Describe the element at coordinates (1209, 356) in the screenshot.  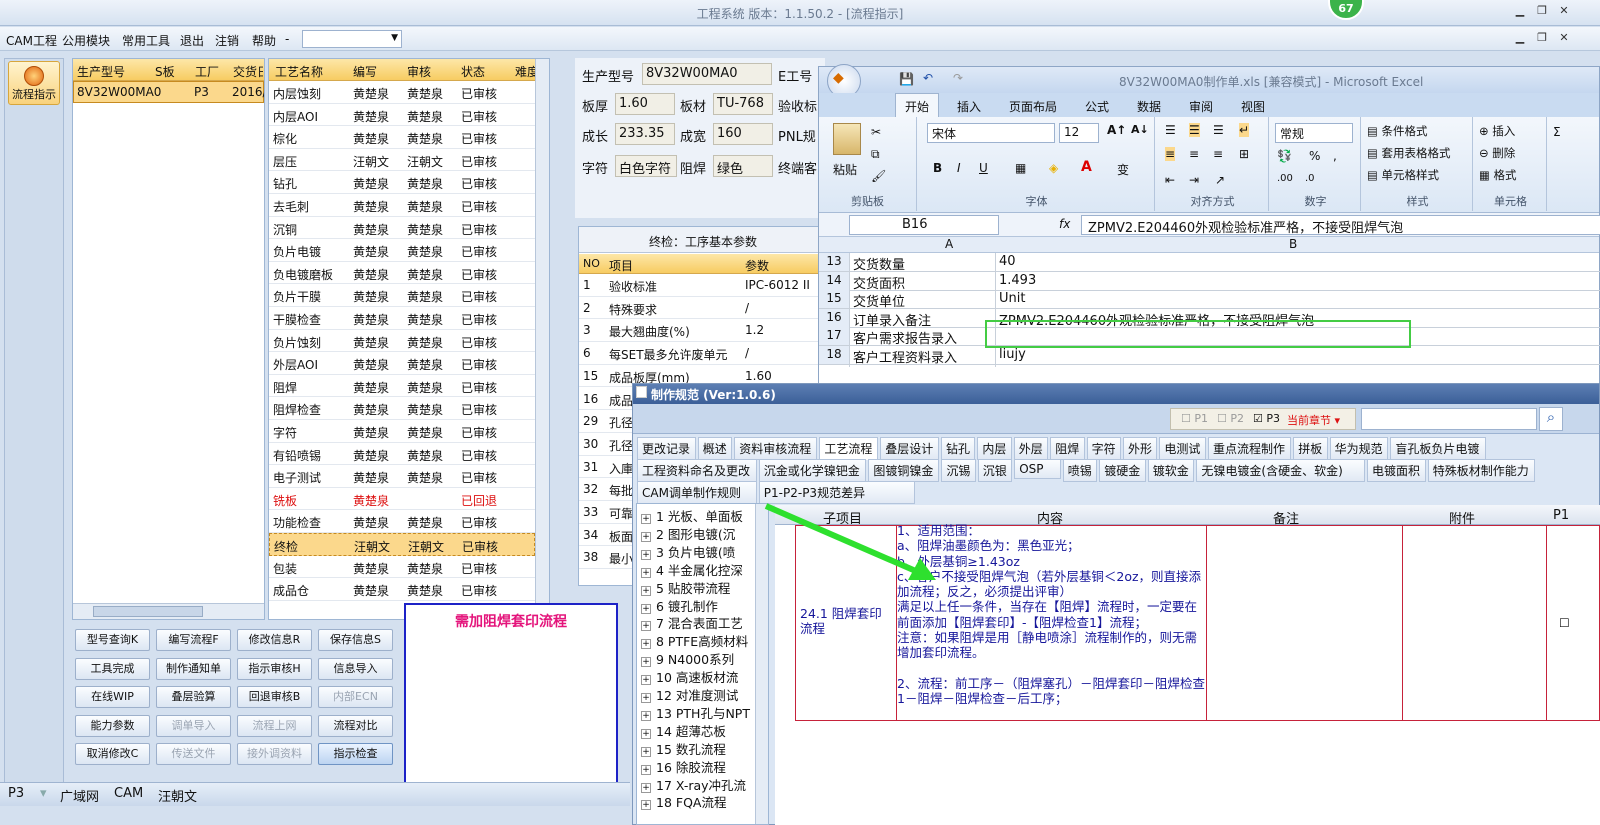
I see `sheet-row: 18 客户工程资料录入 liujy` at that location.